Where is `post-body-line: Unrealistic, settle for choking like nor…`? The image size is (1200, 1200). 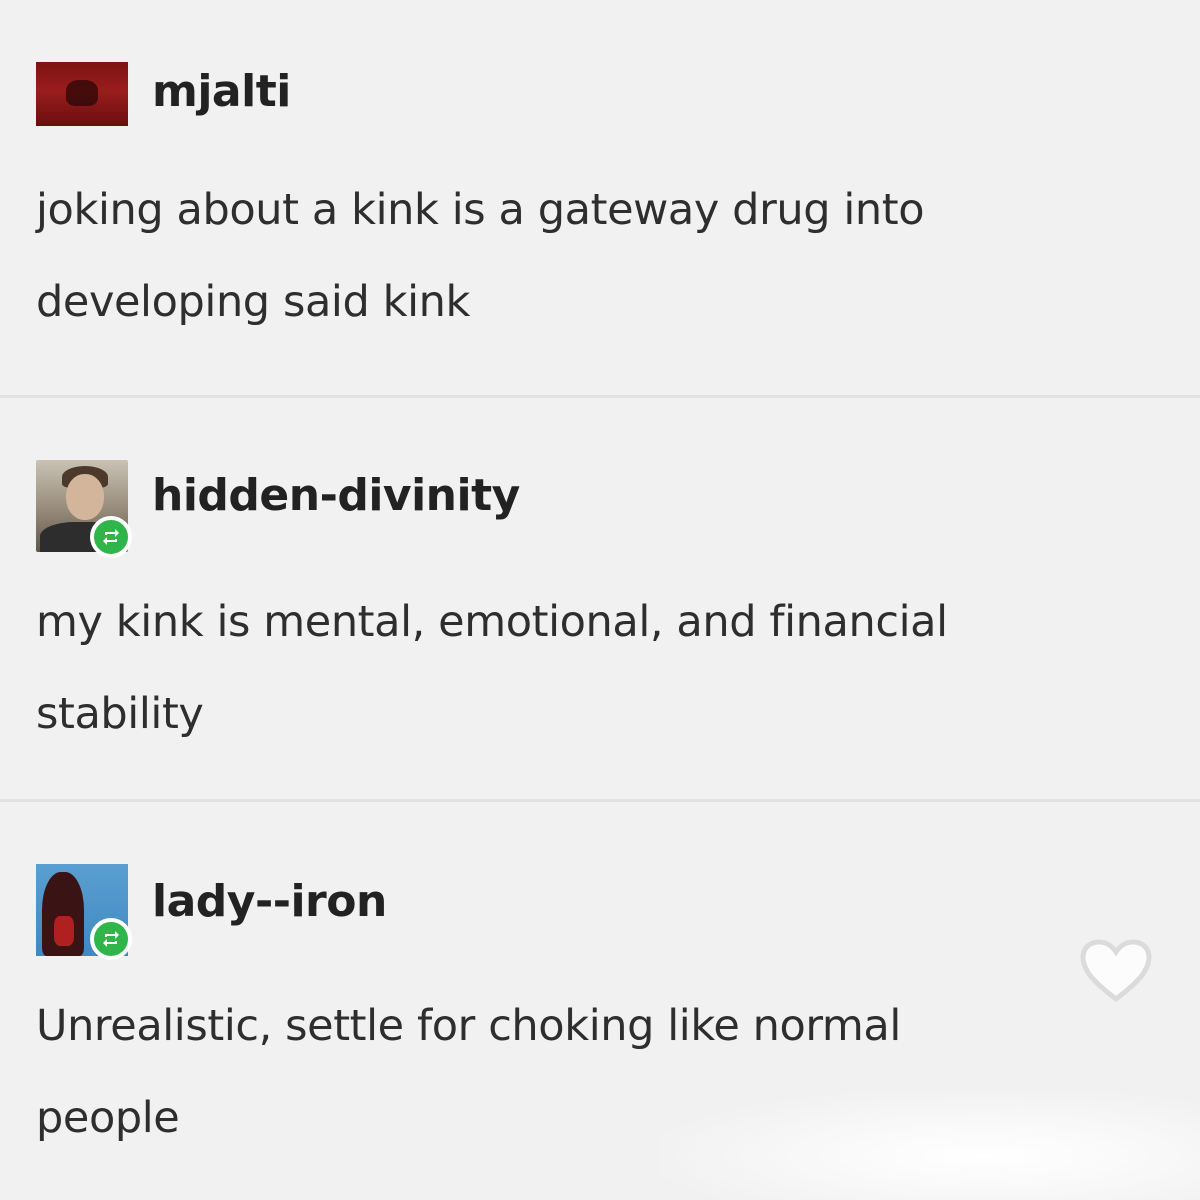
post-body-line: Unrealistic, settle for choking like nor… is located at coordinates (468, 1026).